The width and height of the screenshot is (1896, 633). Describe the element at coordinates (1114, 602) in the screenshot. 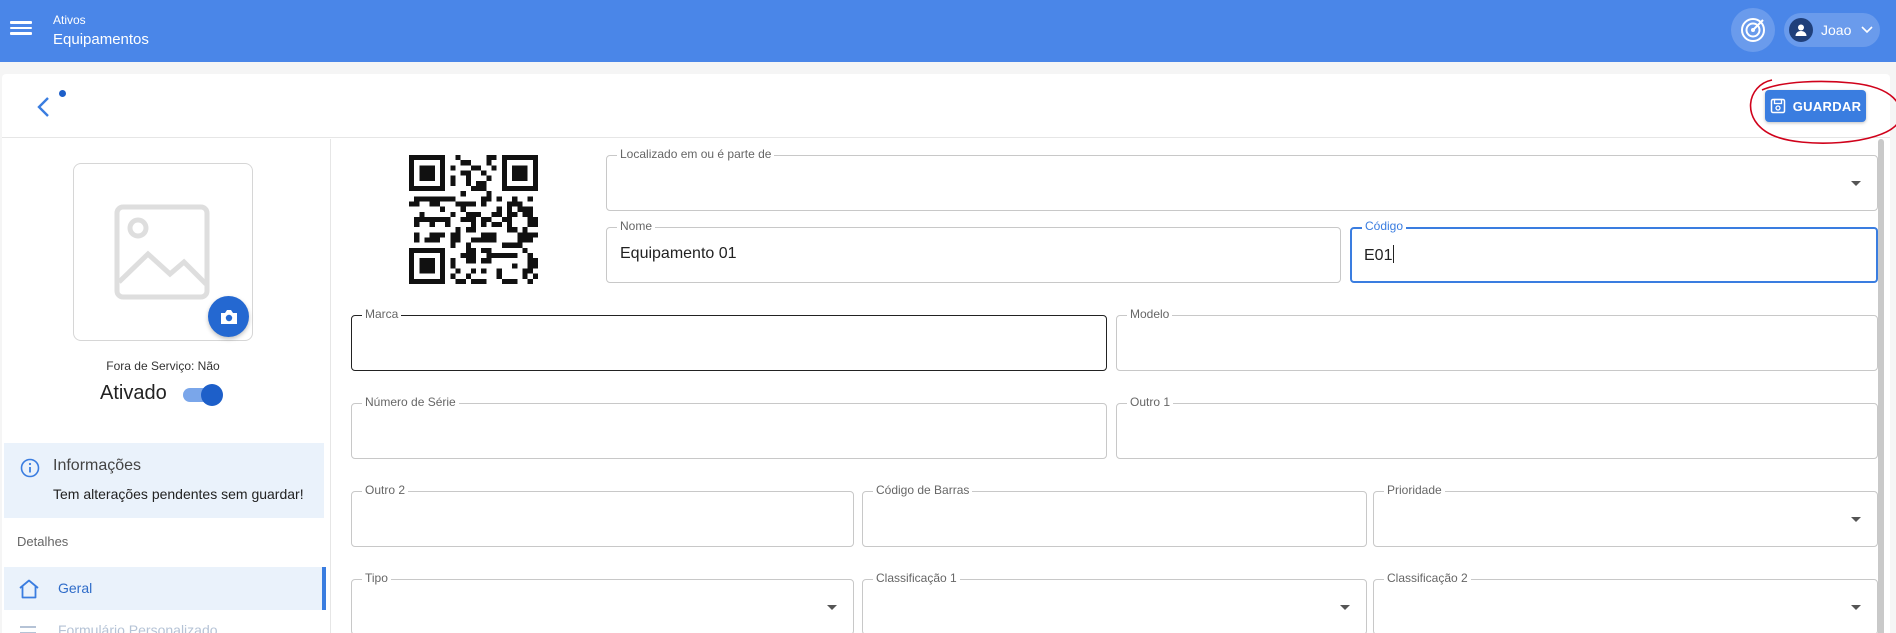

I see `classification1-select: Classificação 1` at that location.